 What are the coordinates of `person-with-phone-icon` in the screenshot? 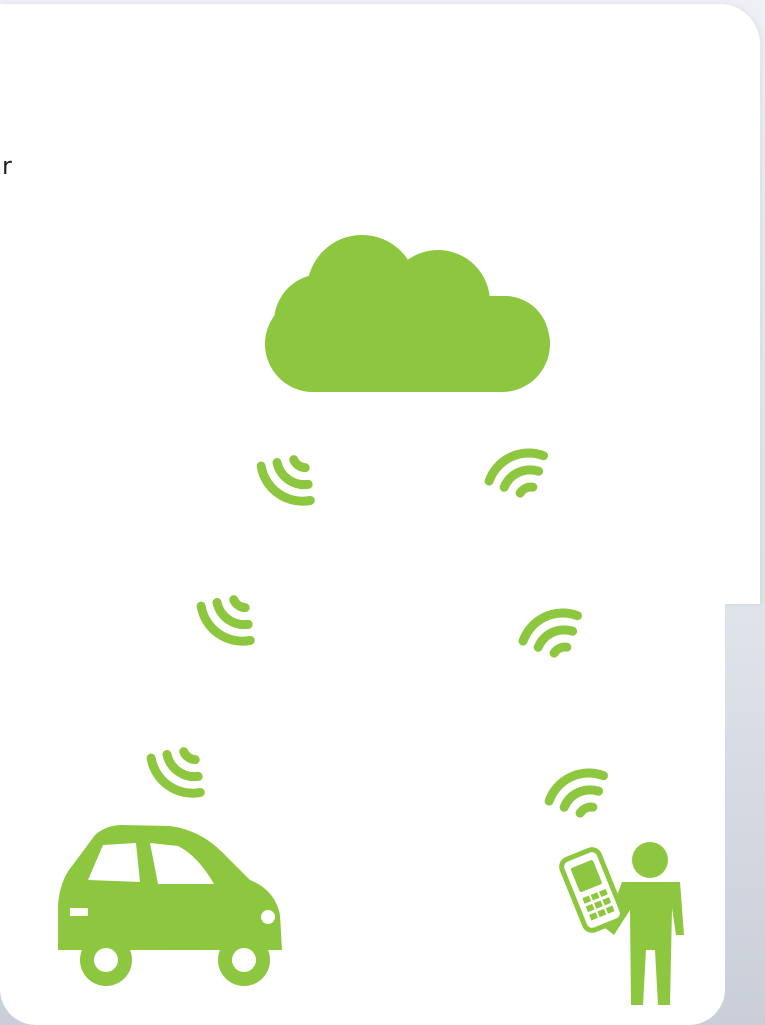 It's located at (621, 923).